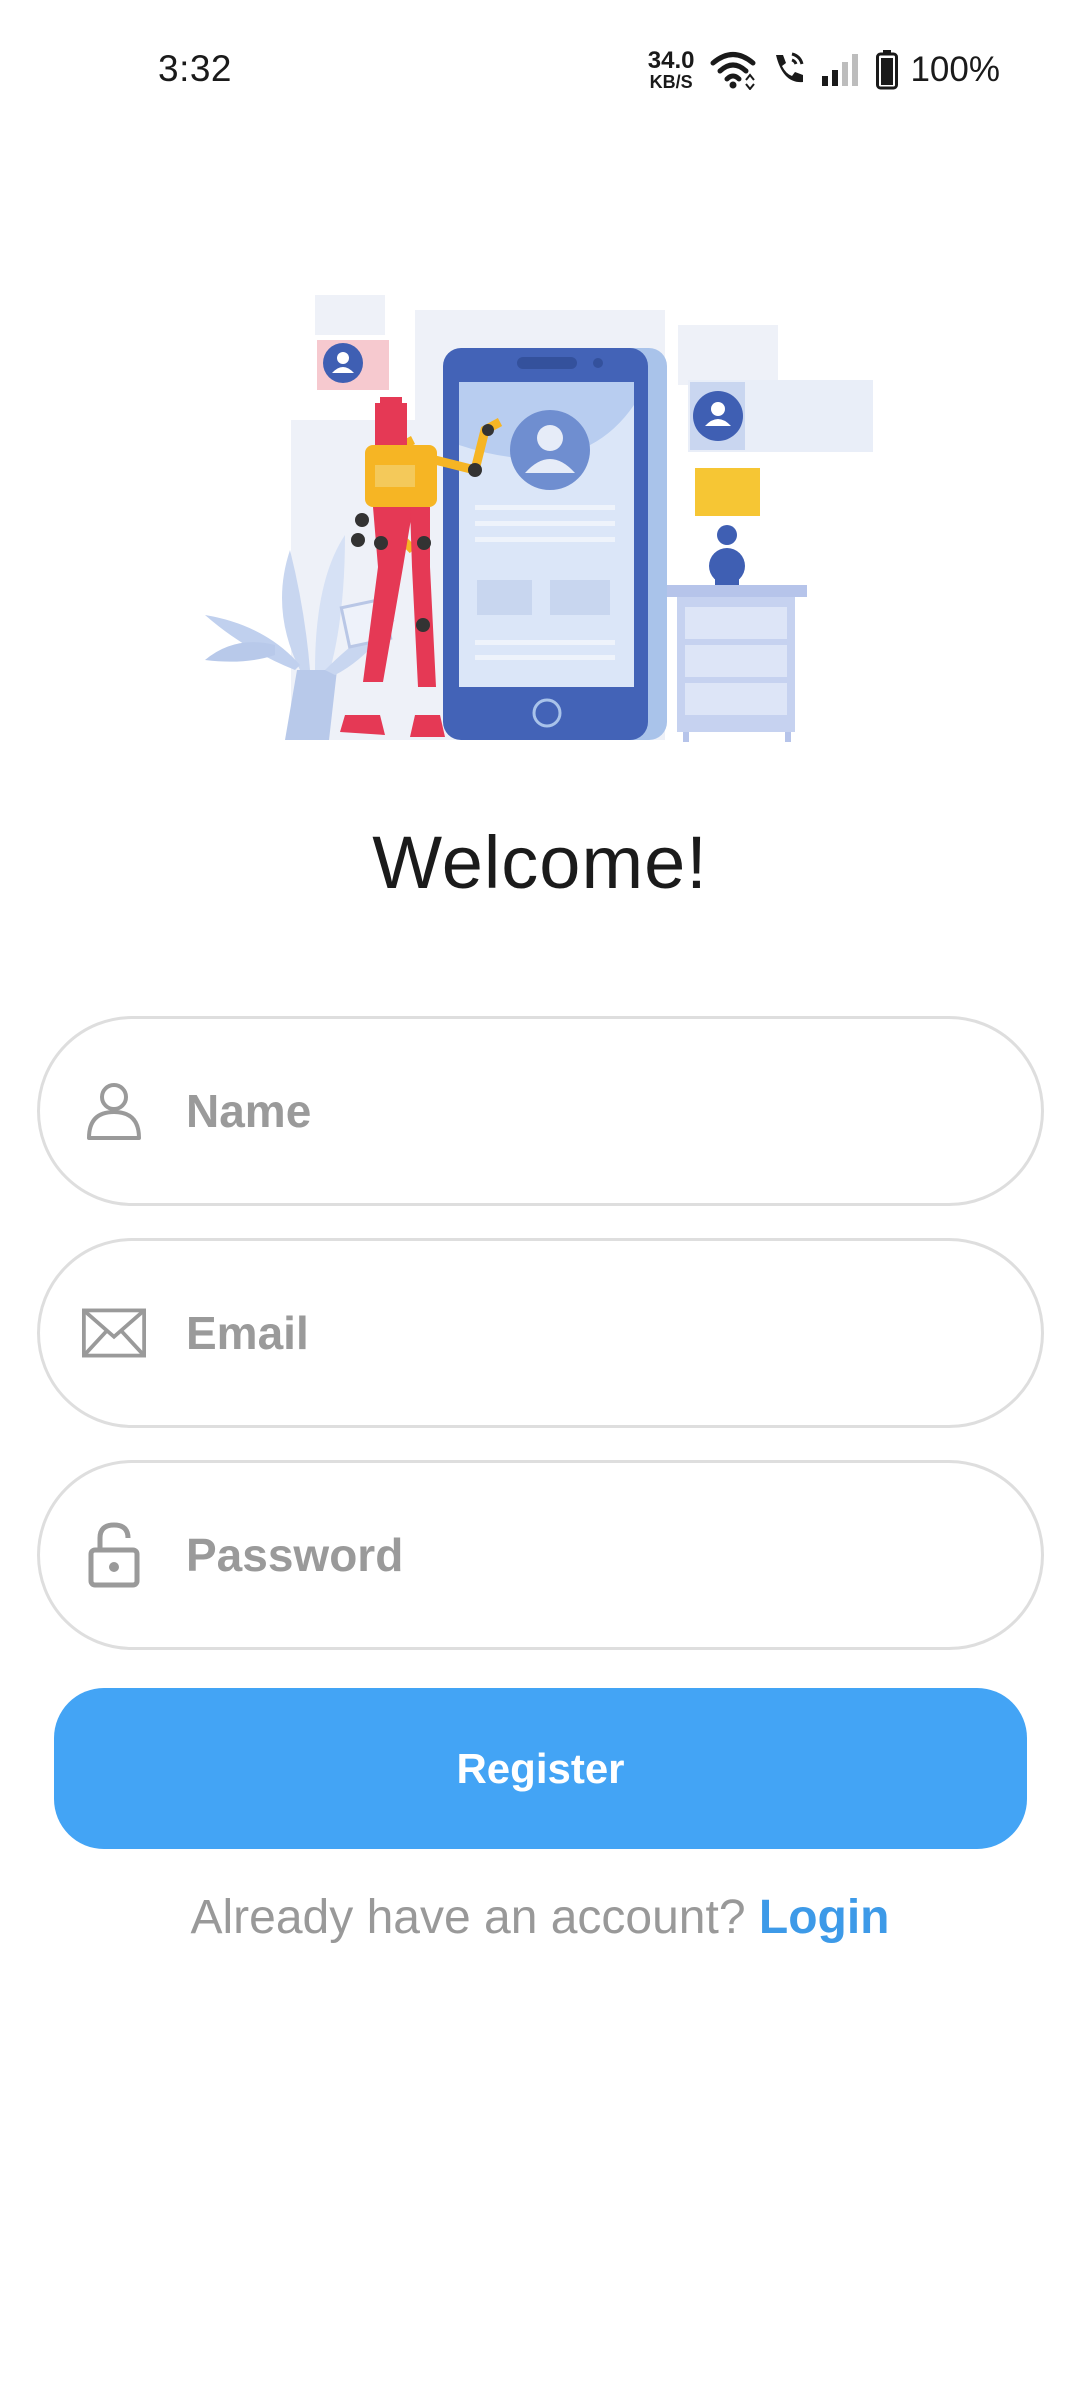 The width and height of the screenshot is (1080, 2400). I want to click on robot-phone-illustration, so click(539, 518).